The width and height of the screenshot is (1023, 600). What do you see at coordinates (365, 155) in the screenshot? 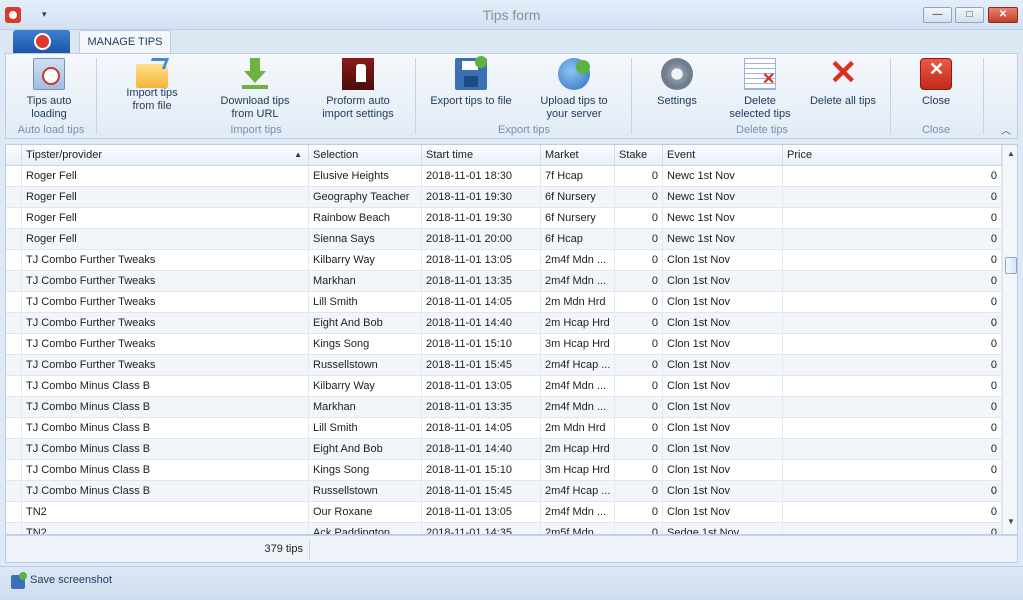
I see `column-header-selection: Selection` at bounding box center [365, 155].